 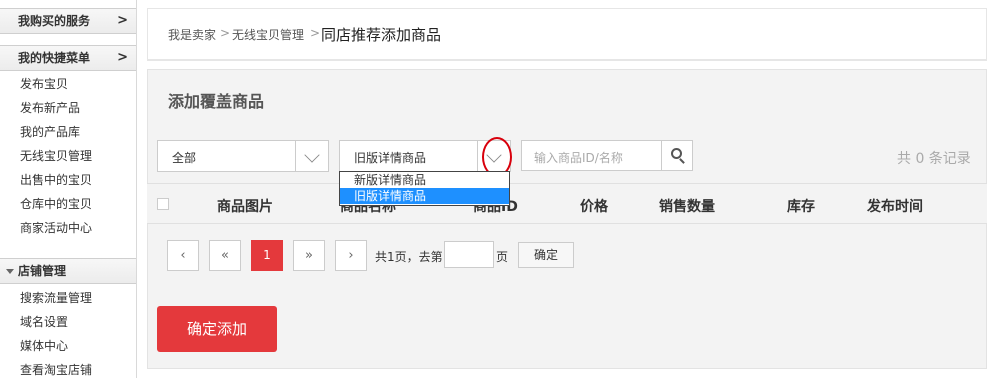 I want to click on sidebar-section-title: 店铺管理, so click(x=42, y=271).